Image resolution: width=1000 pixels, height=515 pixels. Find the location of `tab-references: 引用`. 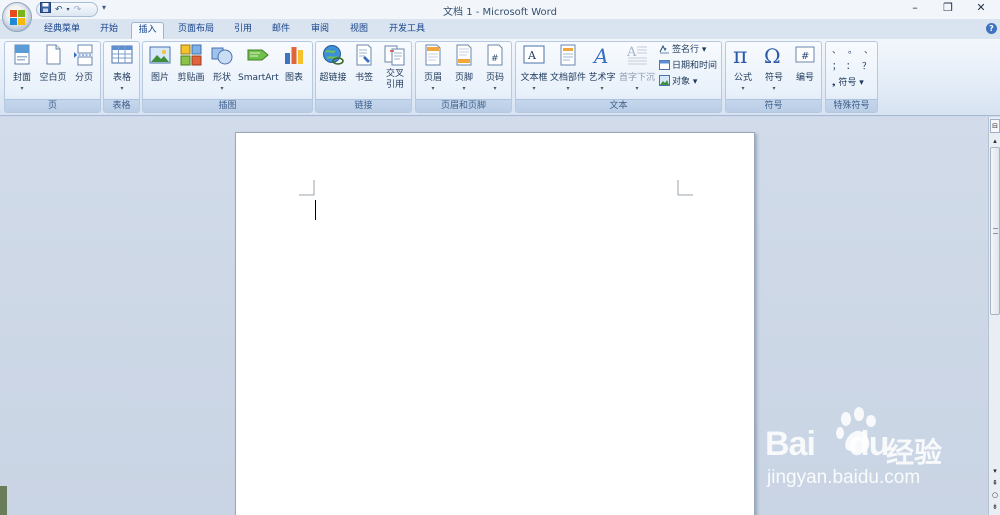

tab-references: 引用 is located at coordinates (243, 30).